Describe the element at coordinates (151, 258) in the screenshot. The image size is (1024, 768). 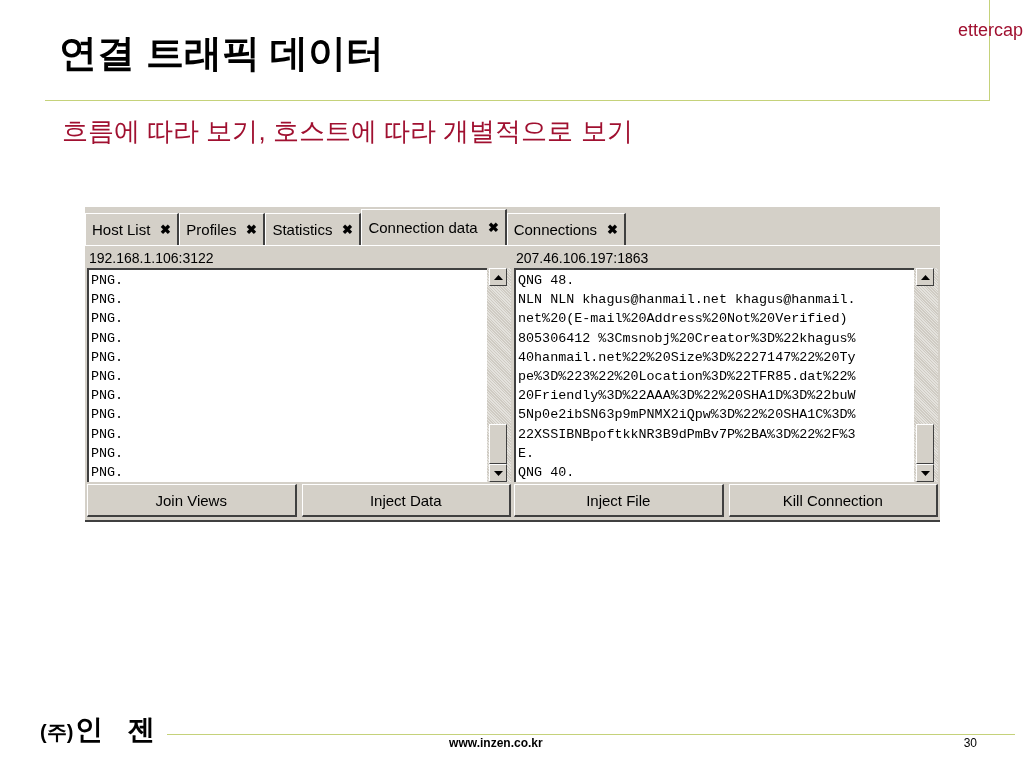
I see `address-label: 192.168.1.106:3122` at that location.